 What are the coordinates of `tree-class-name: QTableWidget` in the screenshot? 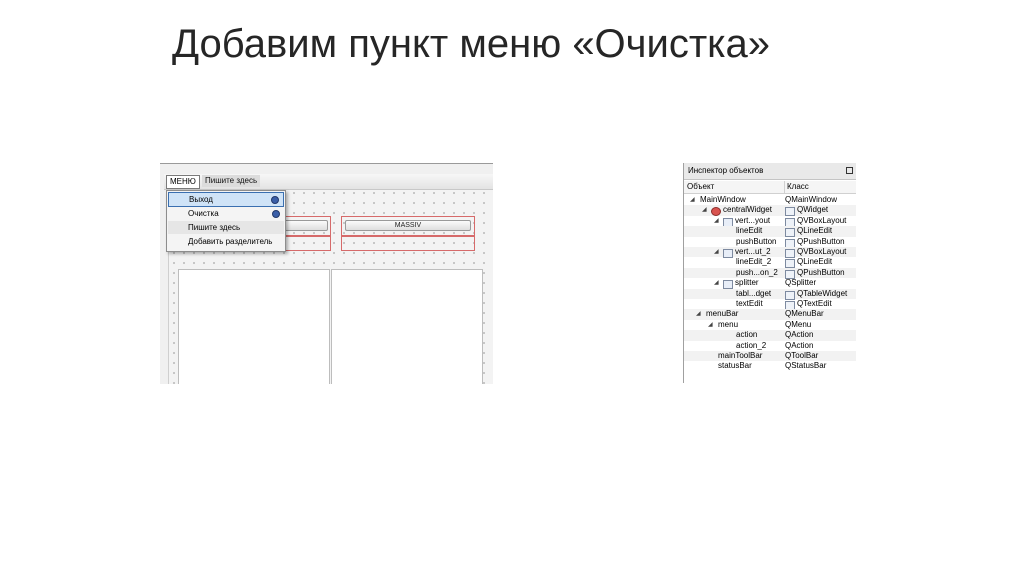 It's located at (822, 293).